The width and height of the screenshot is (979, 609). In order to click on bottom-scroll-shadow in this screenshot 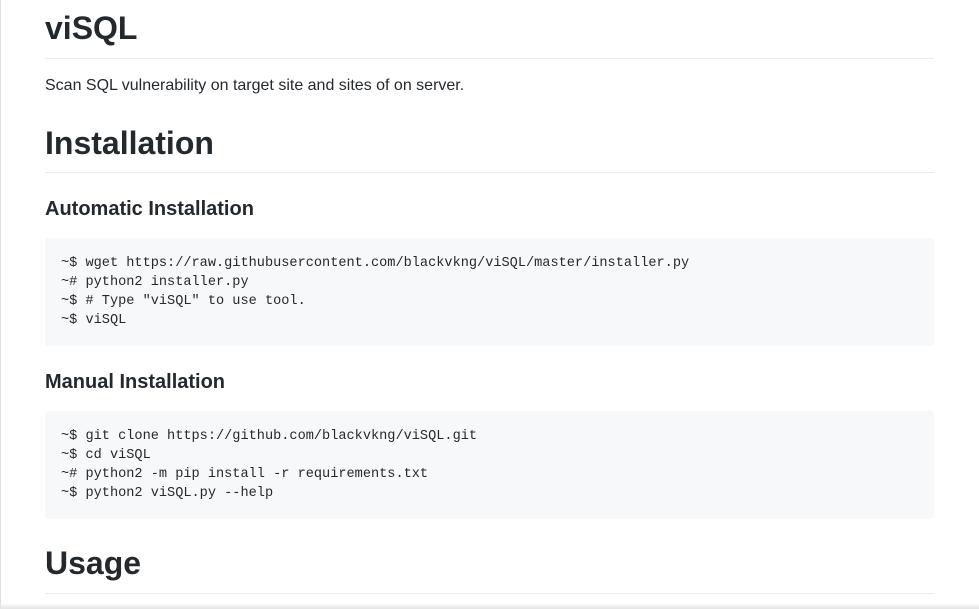, I will do `click(489, 606)`.